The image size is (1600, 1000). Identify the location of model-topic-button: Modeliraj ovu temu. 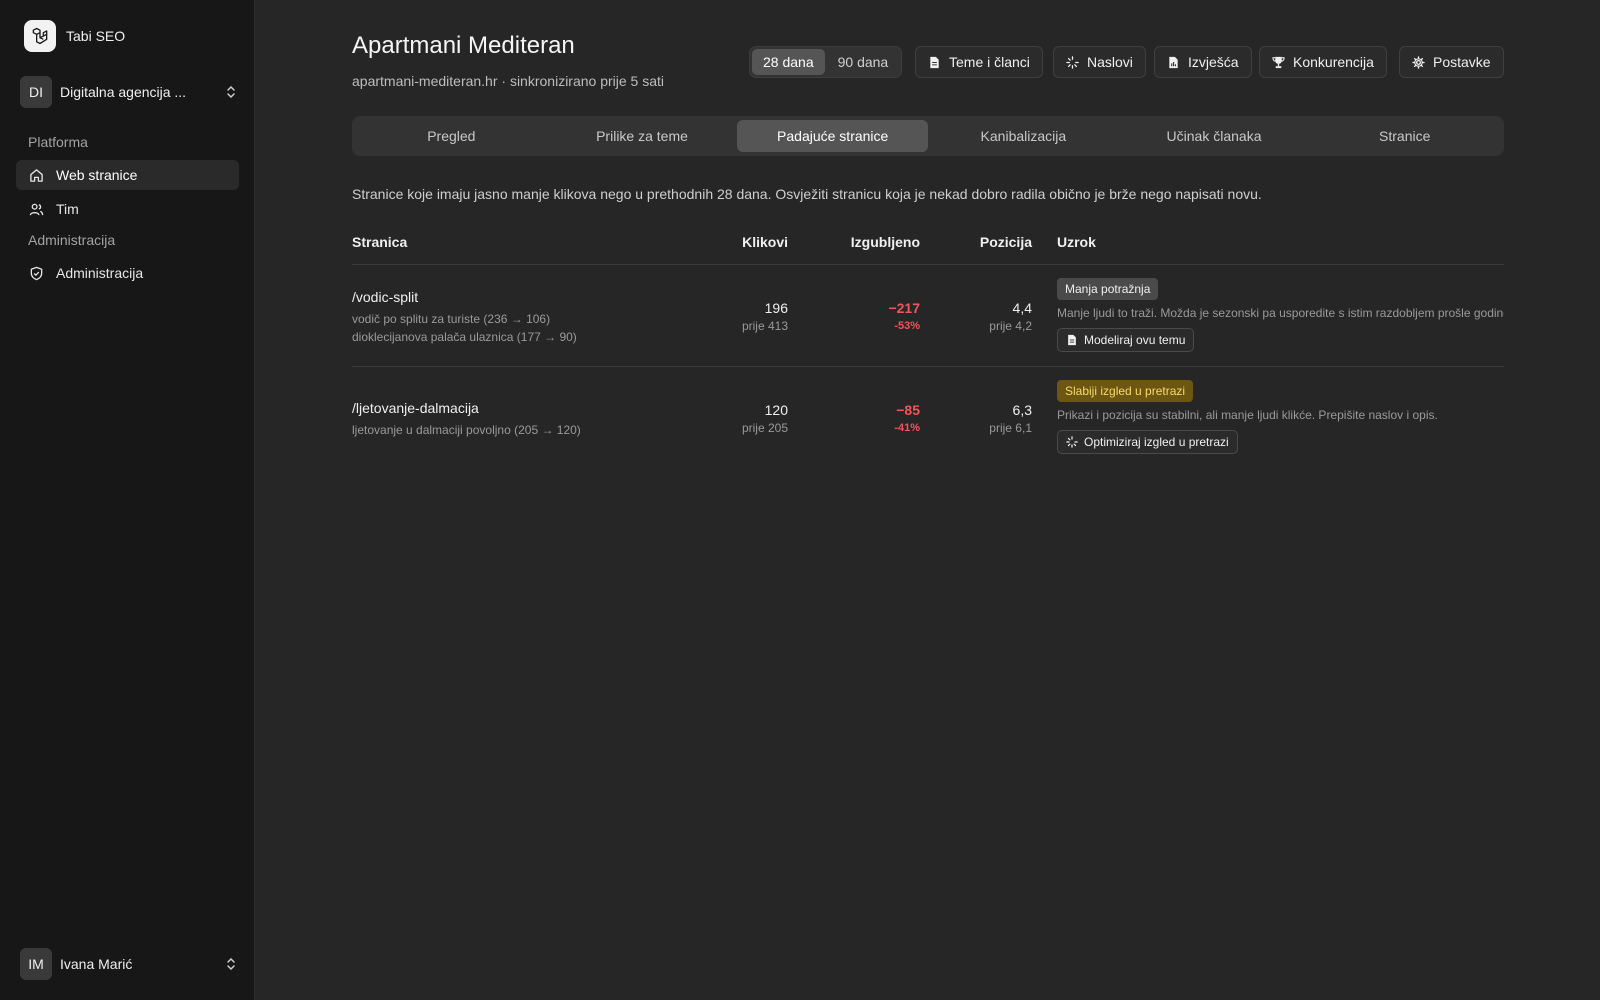
(1126, 340).